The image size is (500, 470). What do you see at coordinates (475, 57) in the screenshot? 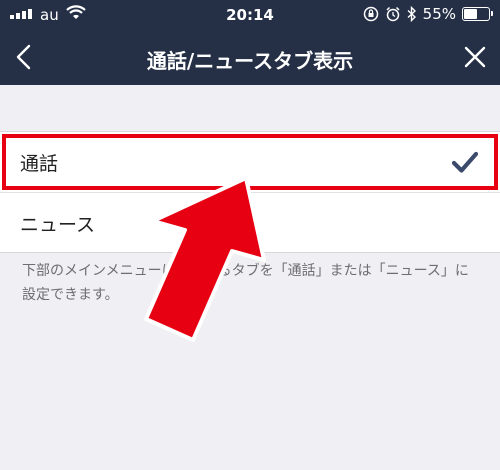
I see `close-button` at bounding box center [475, 57].